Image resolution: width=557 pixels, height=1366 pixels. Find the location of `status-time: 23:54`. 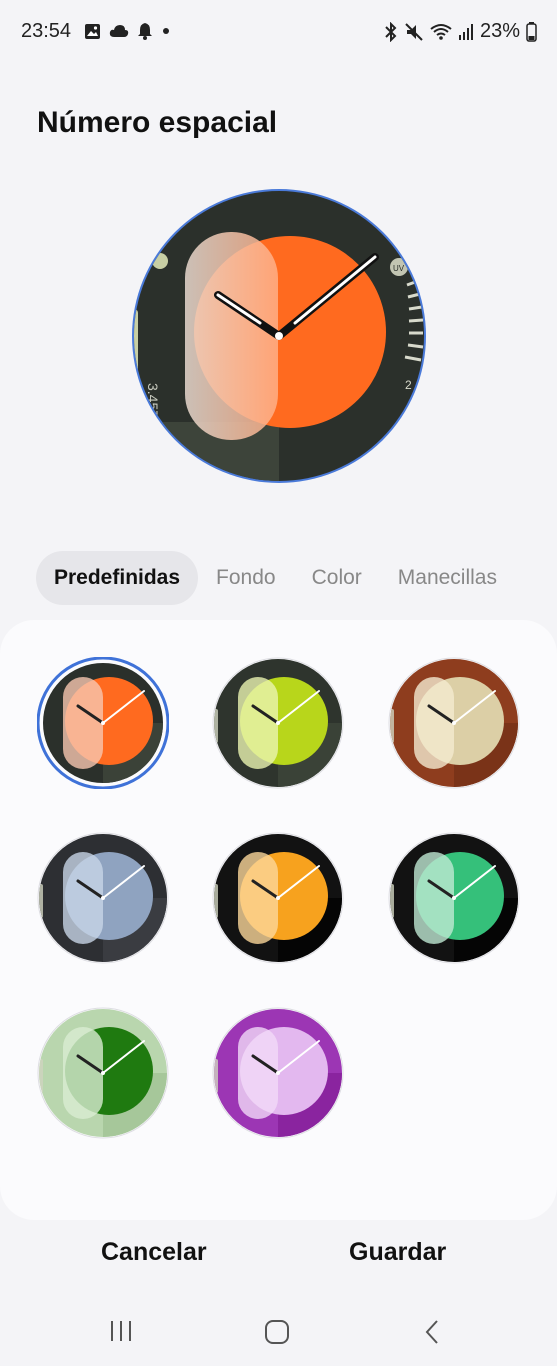

status-time: 23:54 is located at coordinates (46, 31).